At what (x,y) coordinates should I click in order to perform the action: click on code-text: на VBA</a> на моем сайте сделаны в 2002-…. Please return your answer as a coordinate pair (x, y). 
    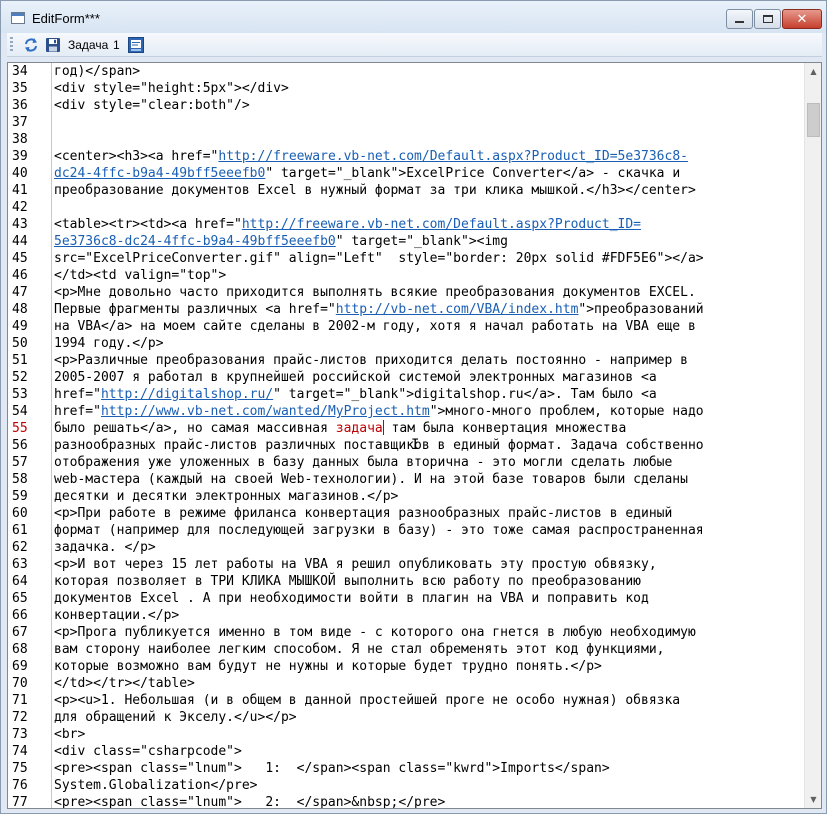
    Looking at the image, I should click on (375, 326).